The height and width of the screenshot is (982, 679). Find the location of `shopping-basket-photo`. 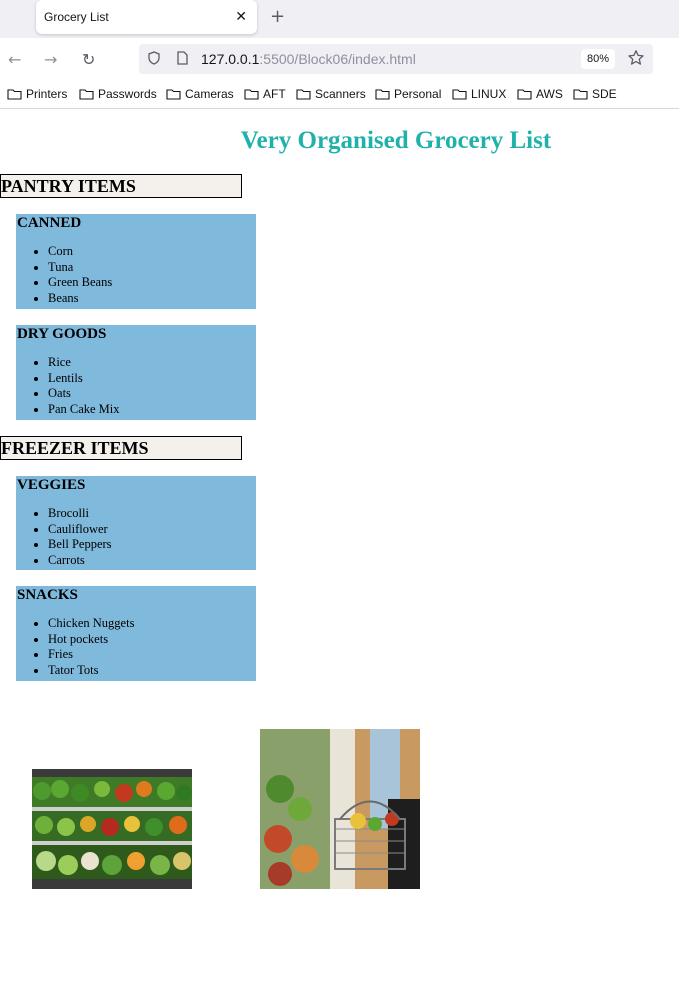

shopping-basket-photo is located at coordinates (340, 809).